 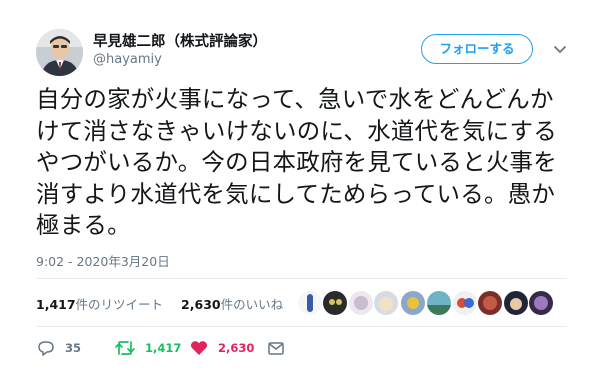 What do you see at coordinates (46, 348) in the screenshot?
I see `reply-icon` at bounding box center [46, 348].